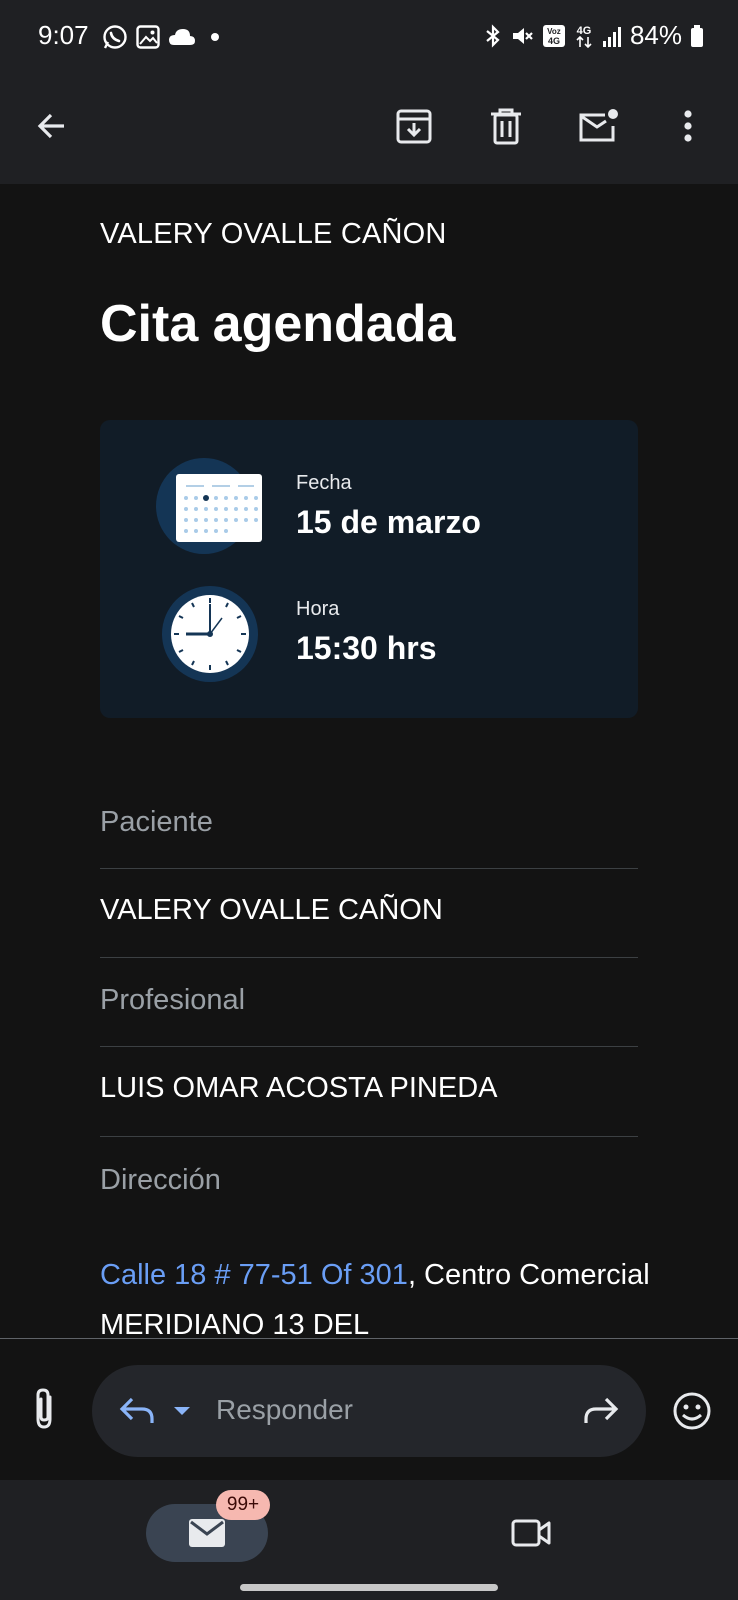 Image resolution: width=738 pixels, height=1600 pixels. I want to click on cloud-icon, so click(182, 37).